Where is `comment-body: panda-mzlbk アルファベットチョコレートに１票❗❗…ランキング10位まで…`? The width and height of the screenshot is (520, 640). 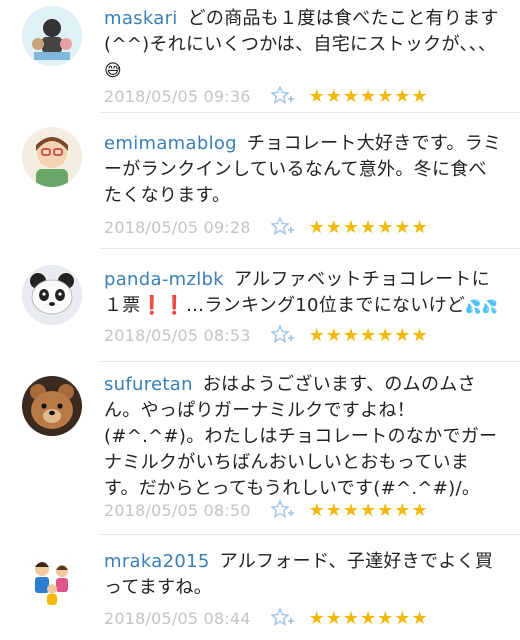 comment-body: panda-mzlbk アルファベットチョコレートに１票❗❗…ランキング10位まで… is located at coordinates (303, 294).